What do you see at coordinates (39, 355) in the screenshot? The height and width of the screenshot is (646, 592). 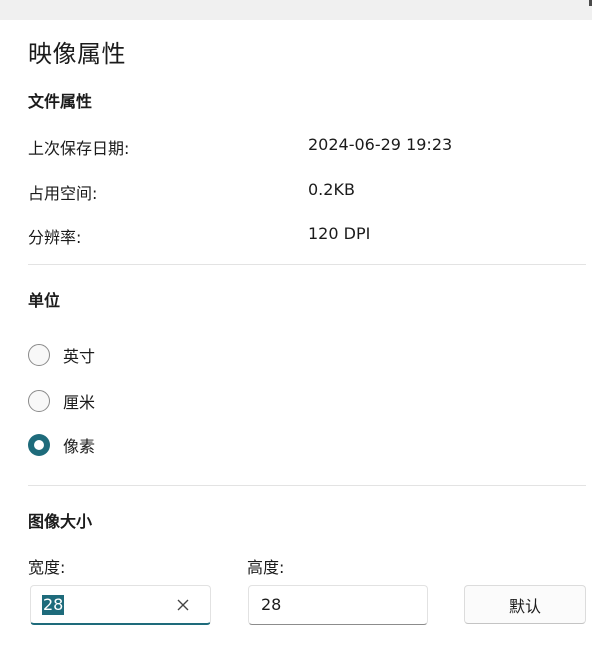 I see `radio-button-inch` at bounding box center [39, 355].